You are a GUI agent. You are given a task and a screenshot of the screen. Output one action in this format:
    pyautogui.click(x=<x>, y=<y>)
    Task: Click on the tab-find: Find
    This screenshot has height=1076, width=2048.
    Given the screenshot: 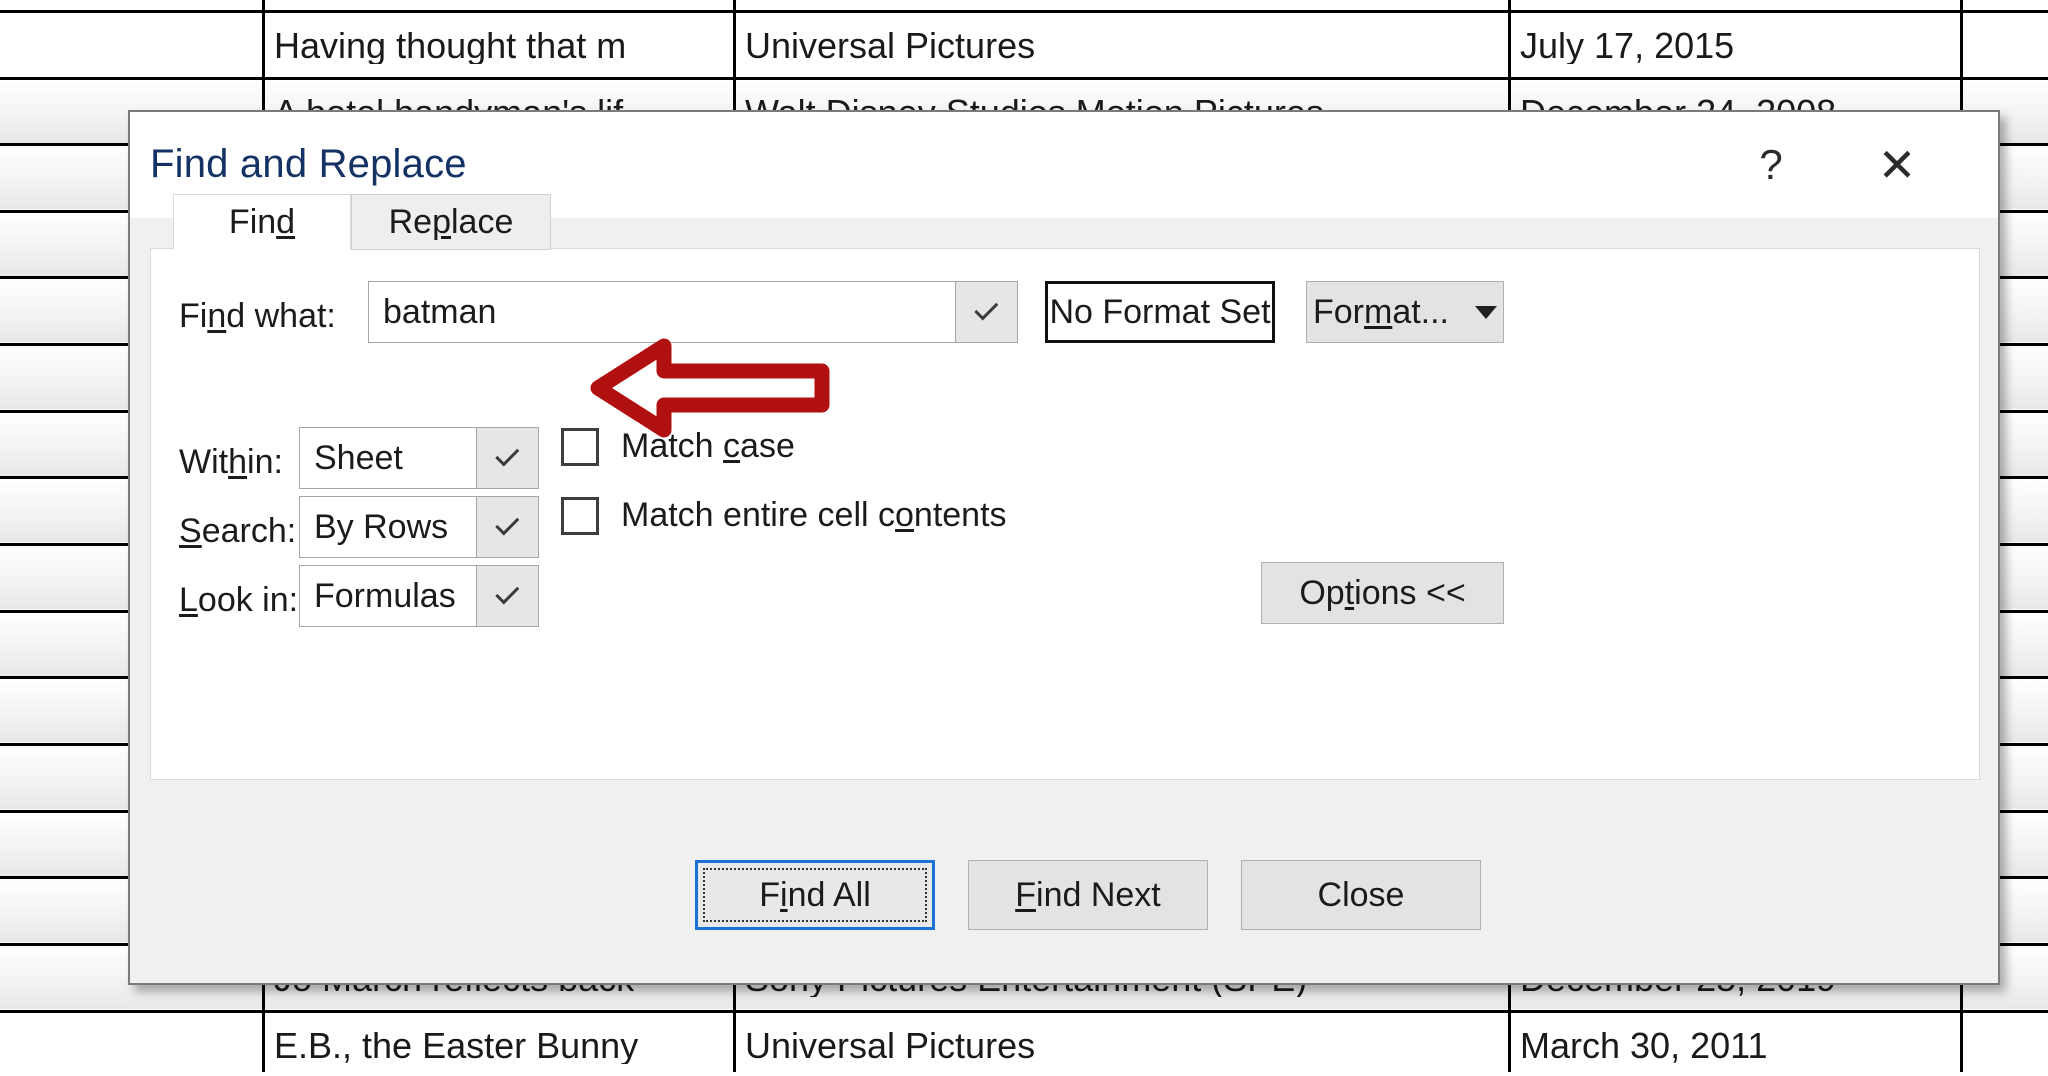 What is the action you would take?
    pyautogui.click(x=262, y=222)
    